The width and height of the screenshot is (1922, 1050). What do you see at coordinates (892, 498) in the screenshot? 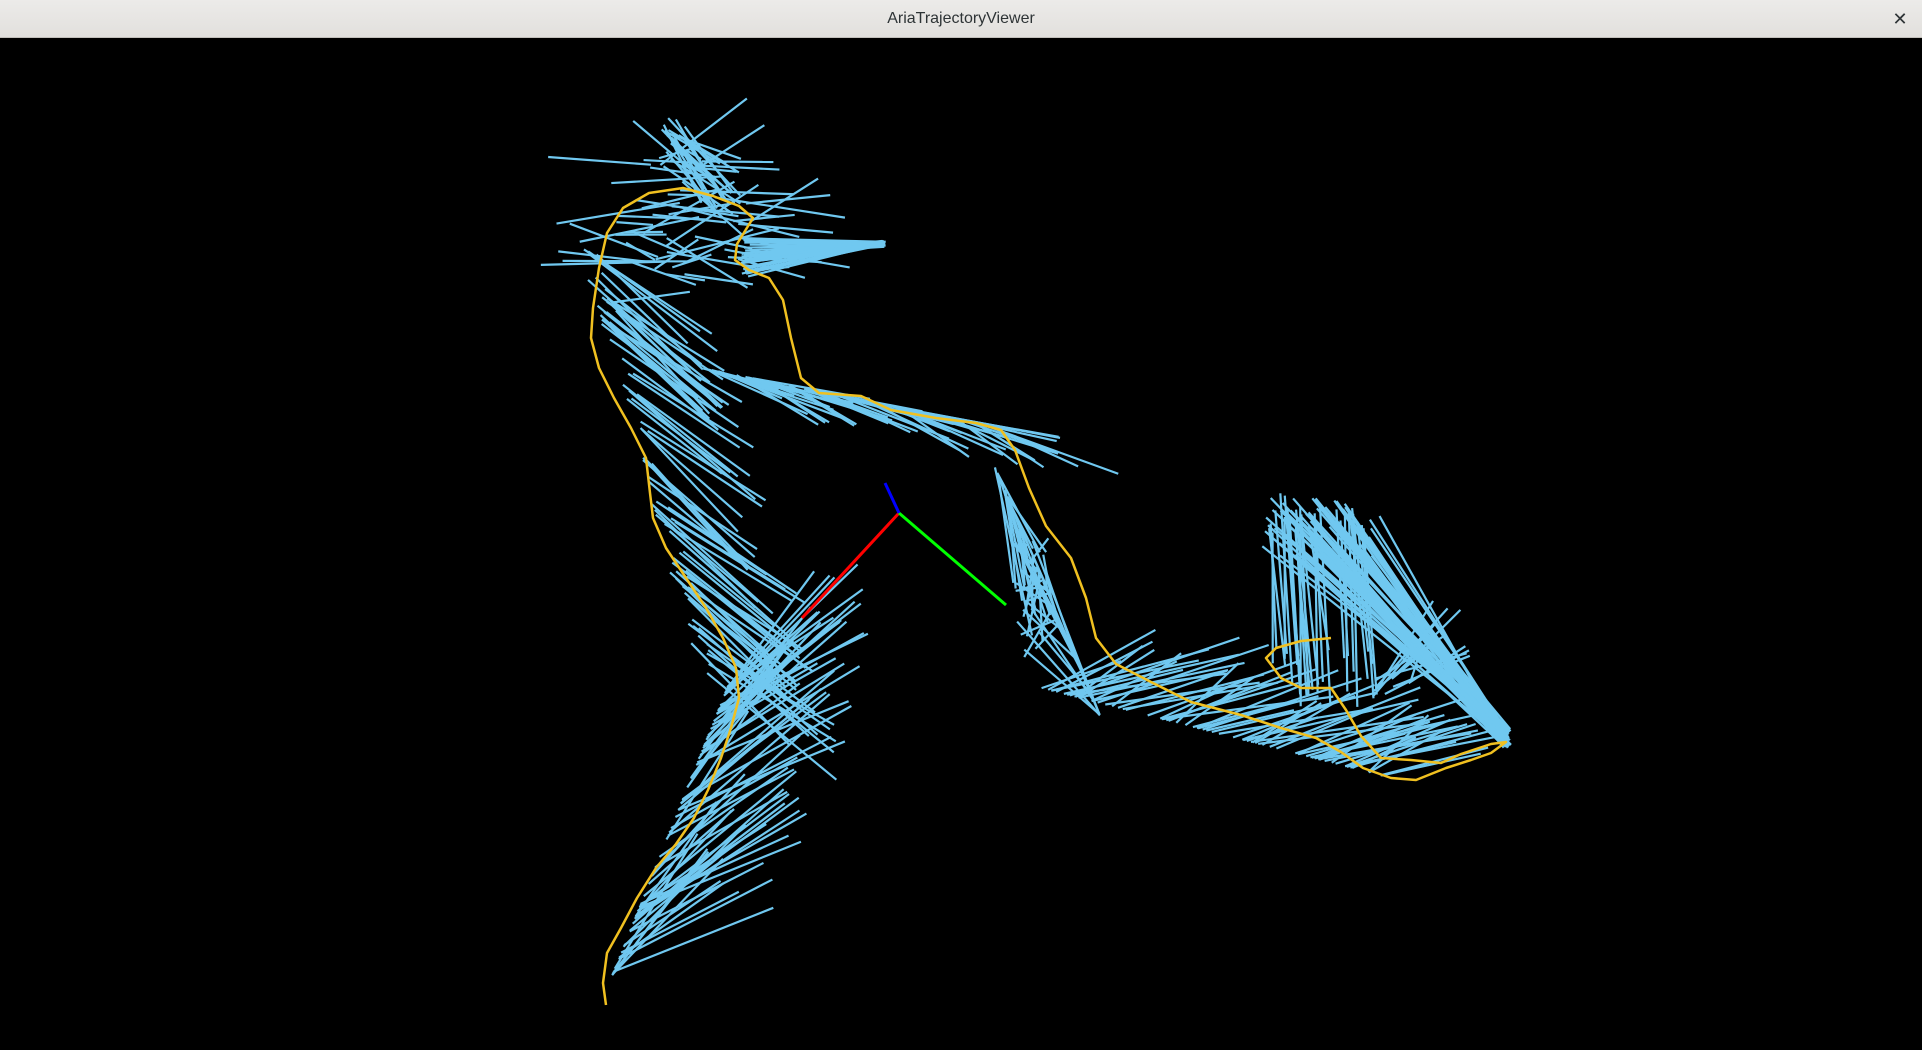
I see `z-axis-line` at bounding box center [892, 498].